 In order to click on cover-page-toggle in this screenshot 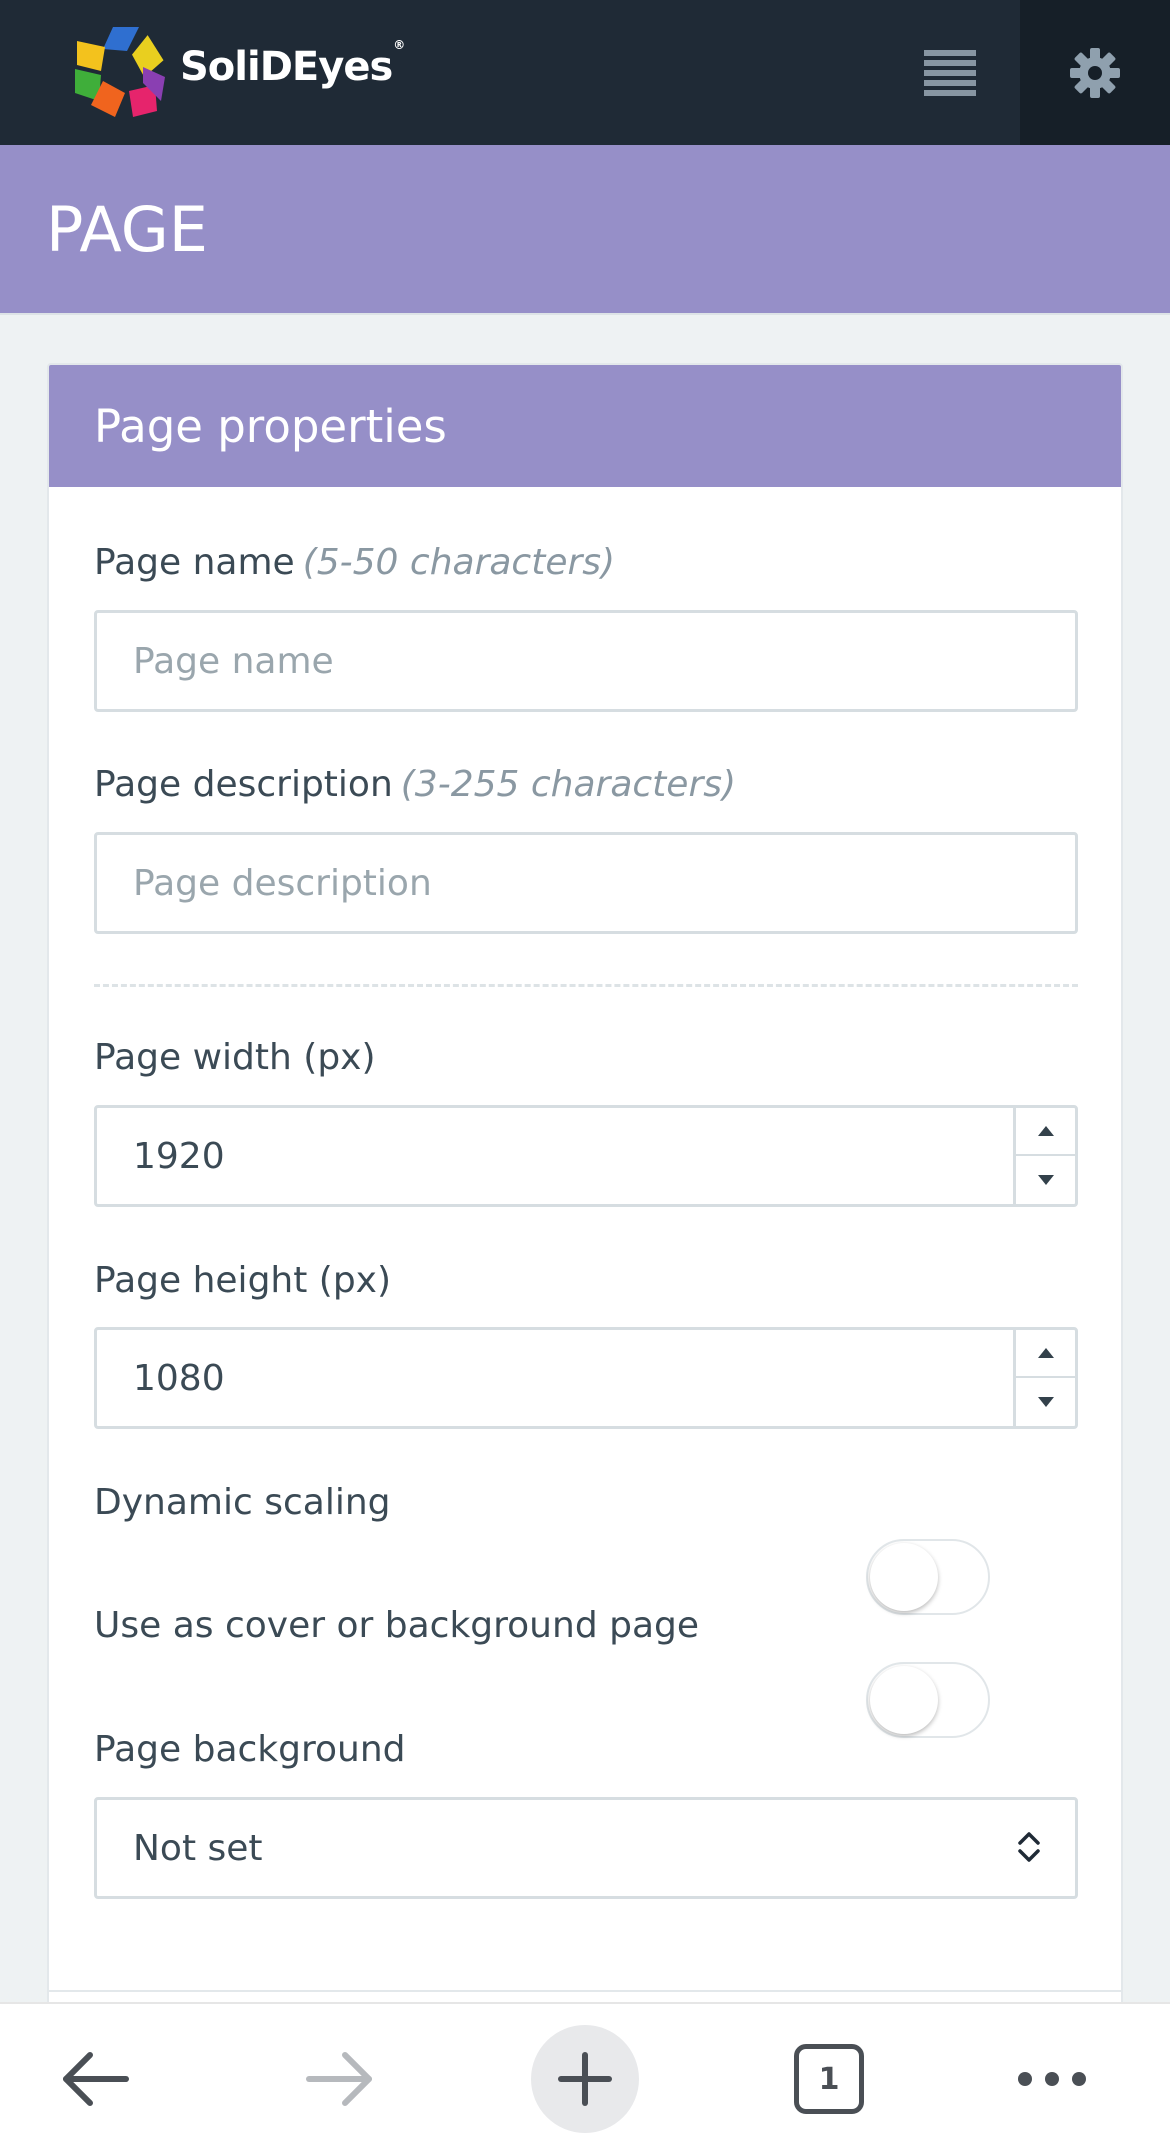, I will do `click(928, 1700)`.